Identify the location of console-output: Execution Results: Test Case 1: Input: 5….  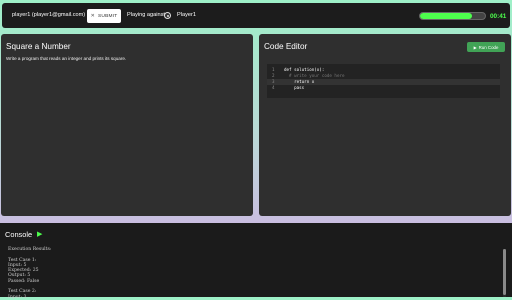
(30, 273).